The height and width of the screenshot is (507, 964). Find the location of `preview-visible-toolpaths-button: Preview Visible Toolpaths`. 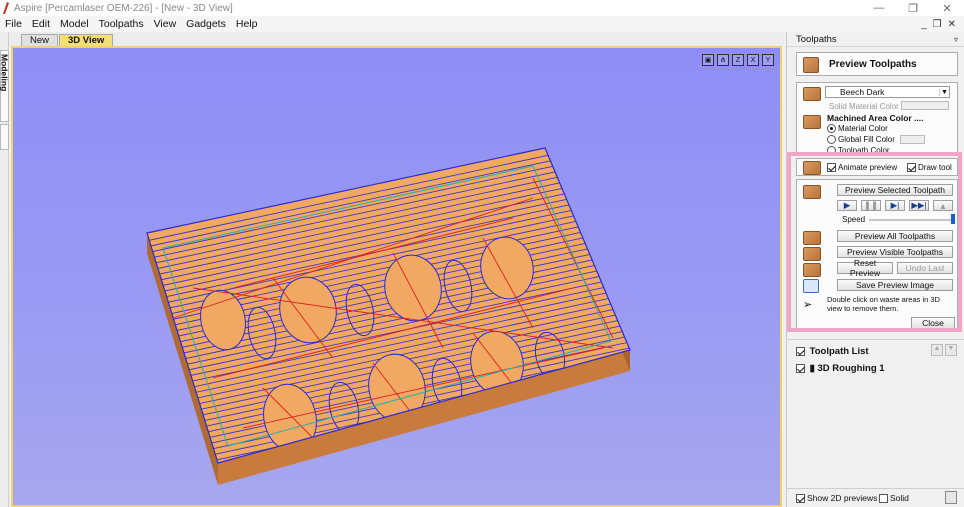

preview-visible-toolpaths-button: Preview Visible Toolpaths is located at coordinates (895, 252).